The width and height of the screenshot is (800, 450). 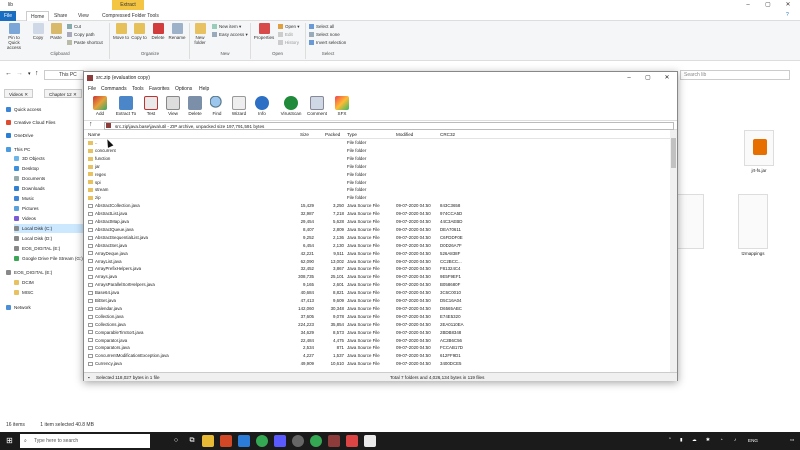 I want to click on folder-row: concurrent File folder, so click(x=377, y=150).